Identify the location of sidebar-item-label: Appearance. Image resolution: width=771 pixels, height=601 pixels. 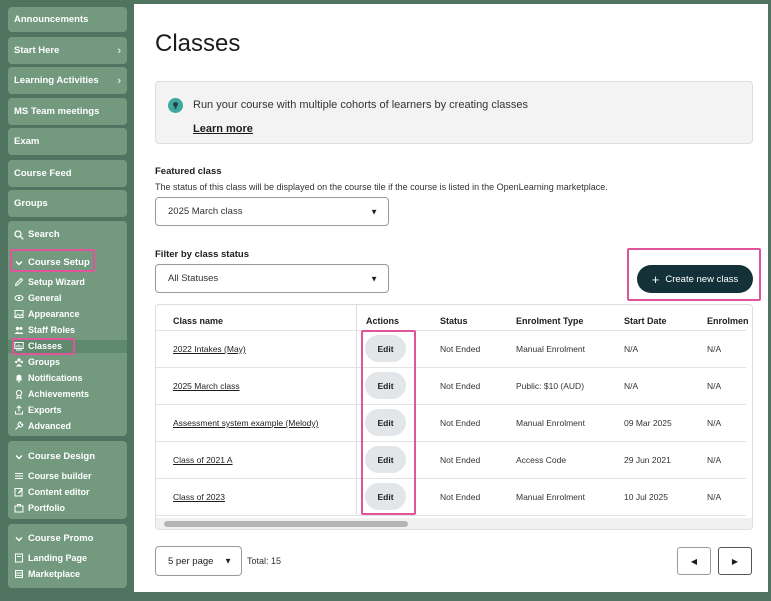
(54, 314).